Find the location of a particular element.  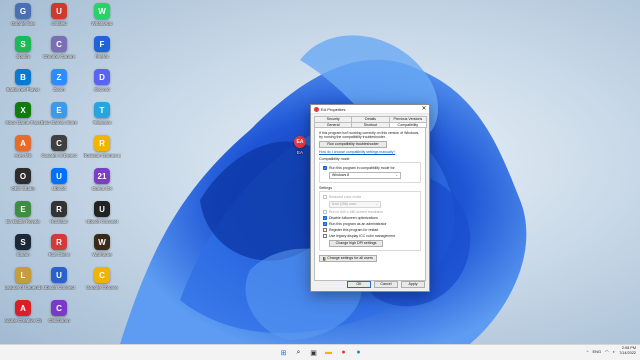

task-view-icon: ▣ is located at coordinates (313, 352).